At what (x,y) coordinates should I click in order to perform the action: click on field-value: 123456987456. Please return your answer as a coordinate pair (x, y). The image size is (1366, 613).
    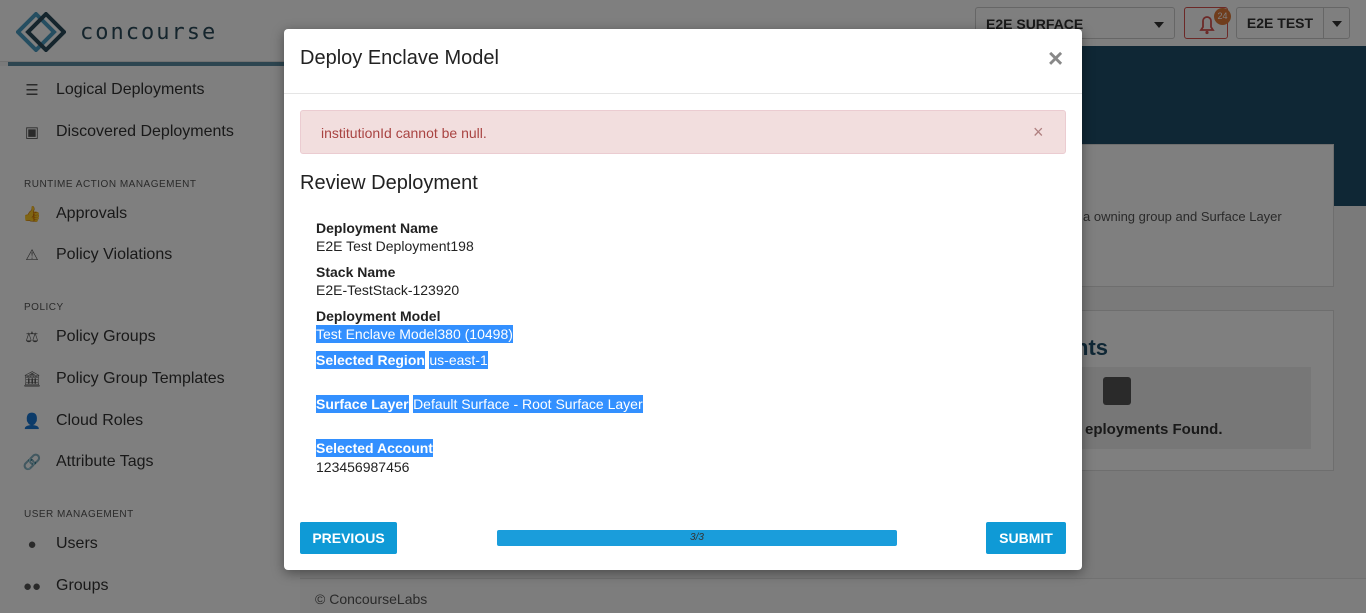
    Looking at the image, I should click on (363, 467).